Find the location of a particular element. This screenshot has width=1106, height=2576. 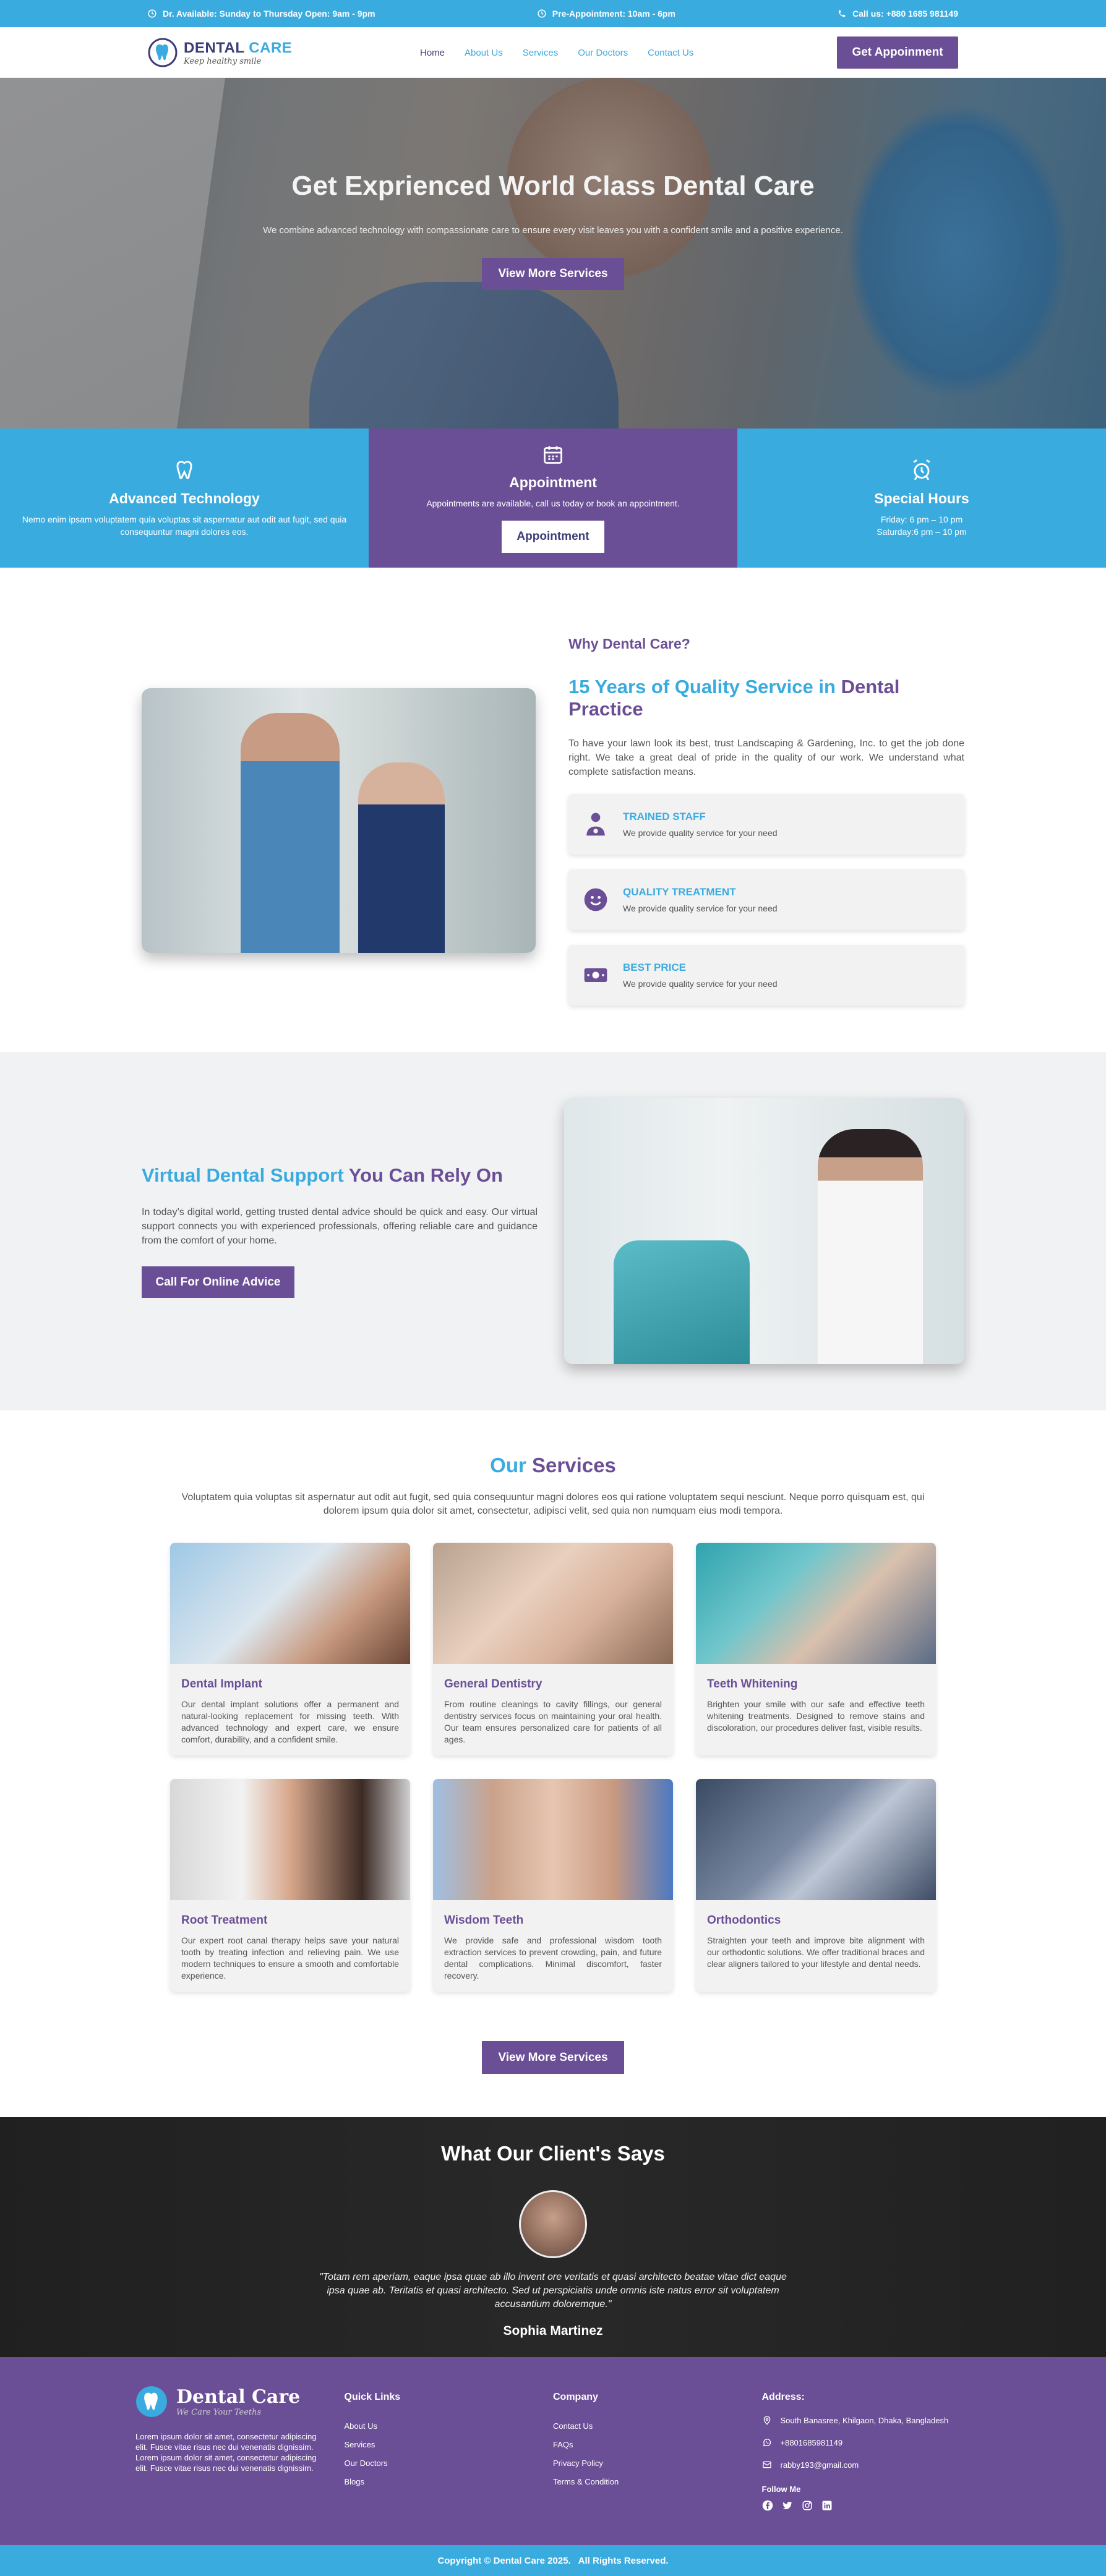

logo-care: CARE is located at coordinates (271, 47).